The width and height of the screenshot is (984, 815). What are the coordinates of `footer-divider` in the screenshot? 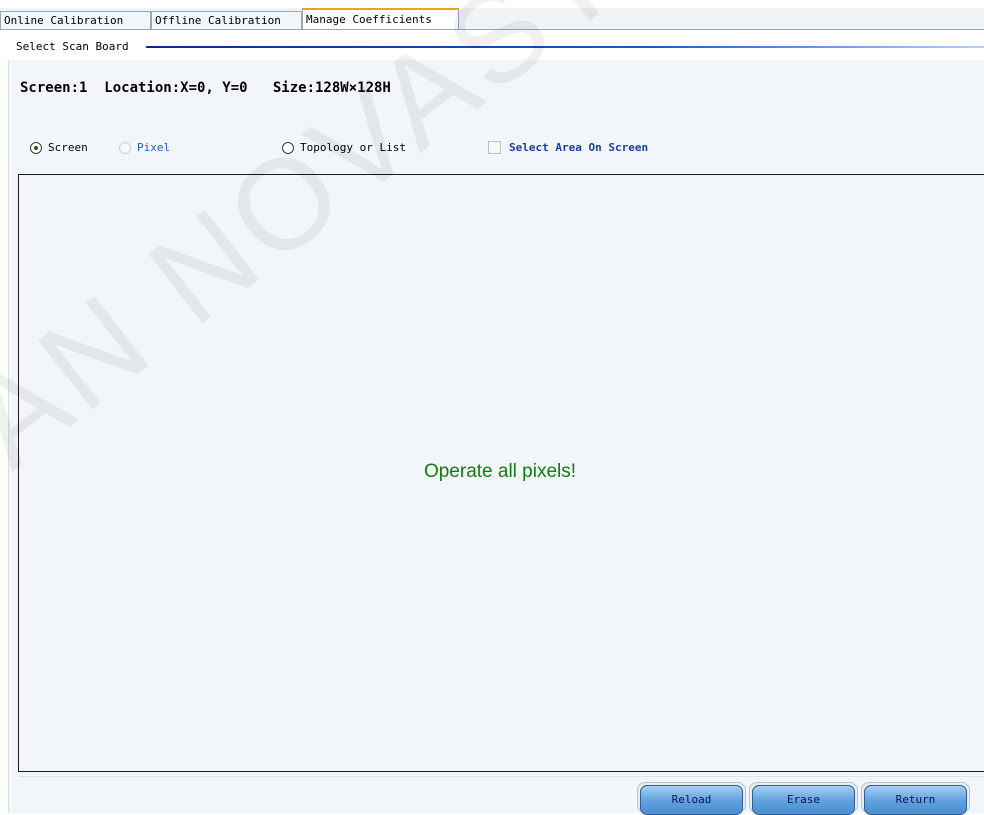 It's located at (501, 776).